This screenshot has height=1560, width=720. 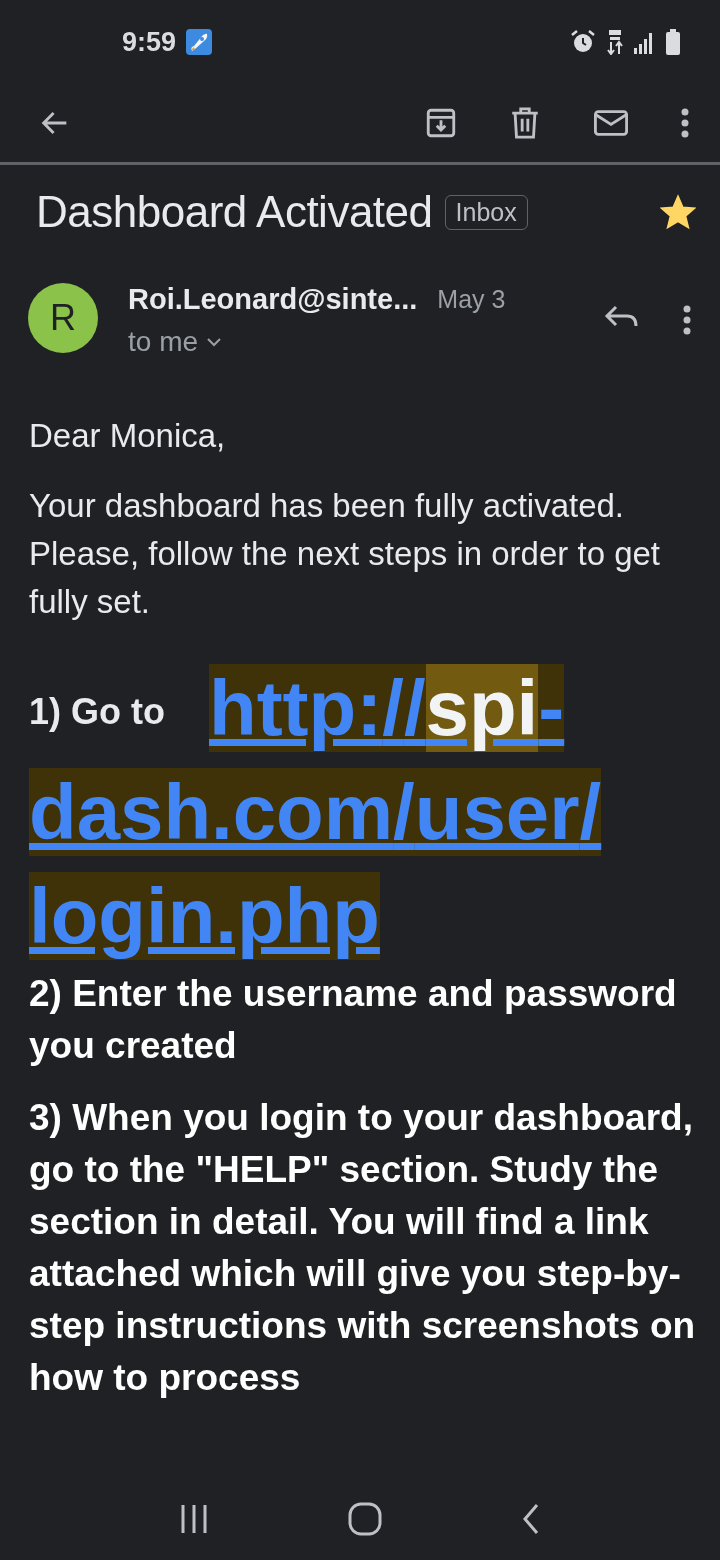 I want to click on status-time: 9:59, so click(x=149, y=42).